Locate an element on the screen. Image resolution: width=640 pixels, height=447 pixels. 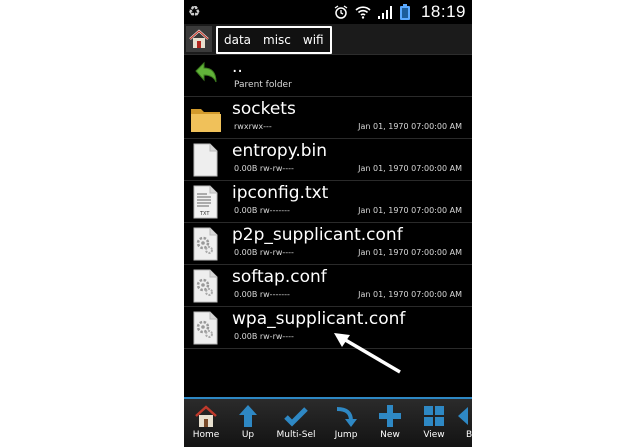
signal-icon is located at coordinates (385, 12).